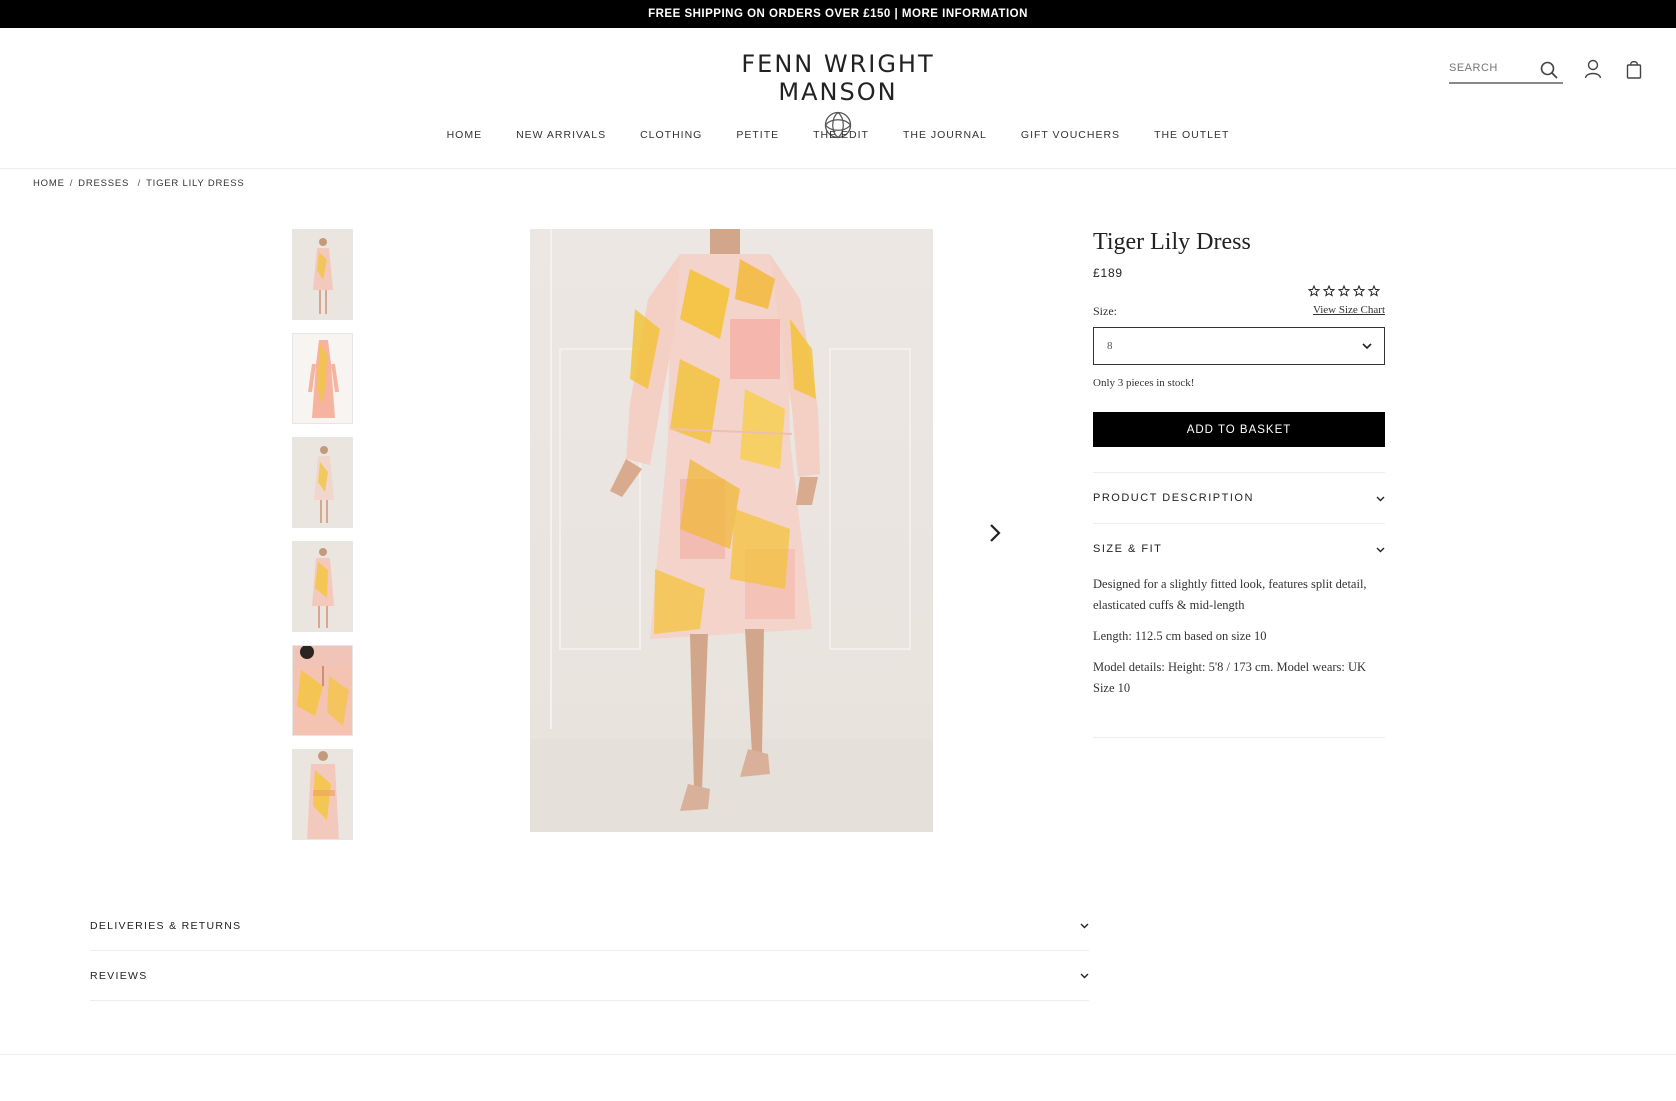 Image resolution: width=1676 pixels, height=1101 pixels. What do you see at coordinates (1634, 69) in the screenshot?
I see `basket-icon` at bounding box center [1634, 69].